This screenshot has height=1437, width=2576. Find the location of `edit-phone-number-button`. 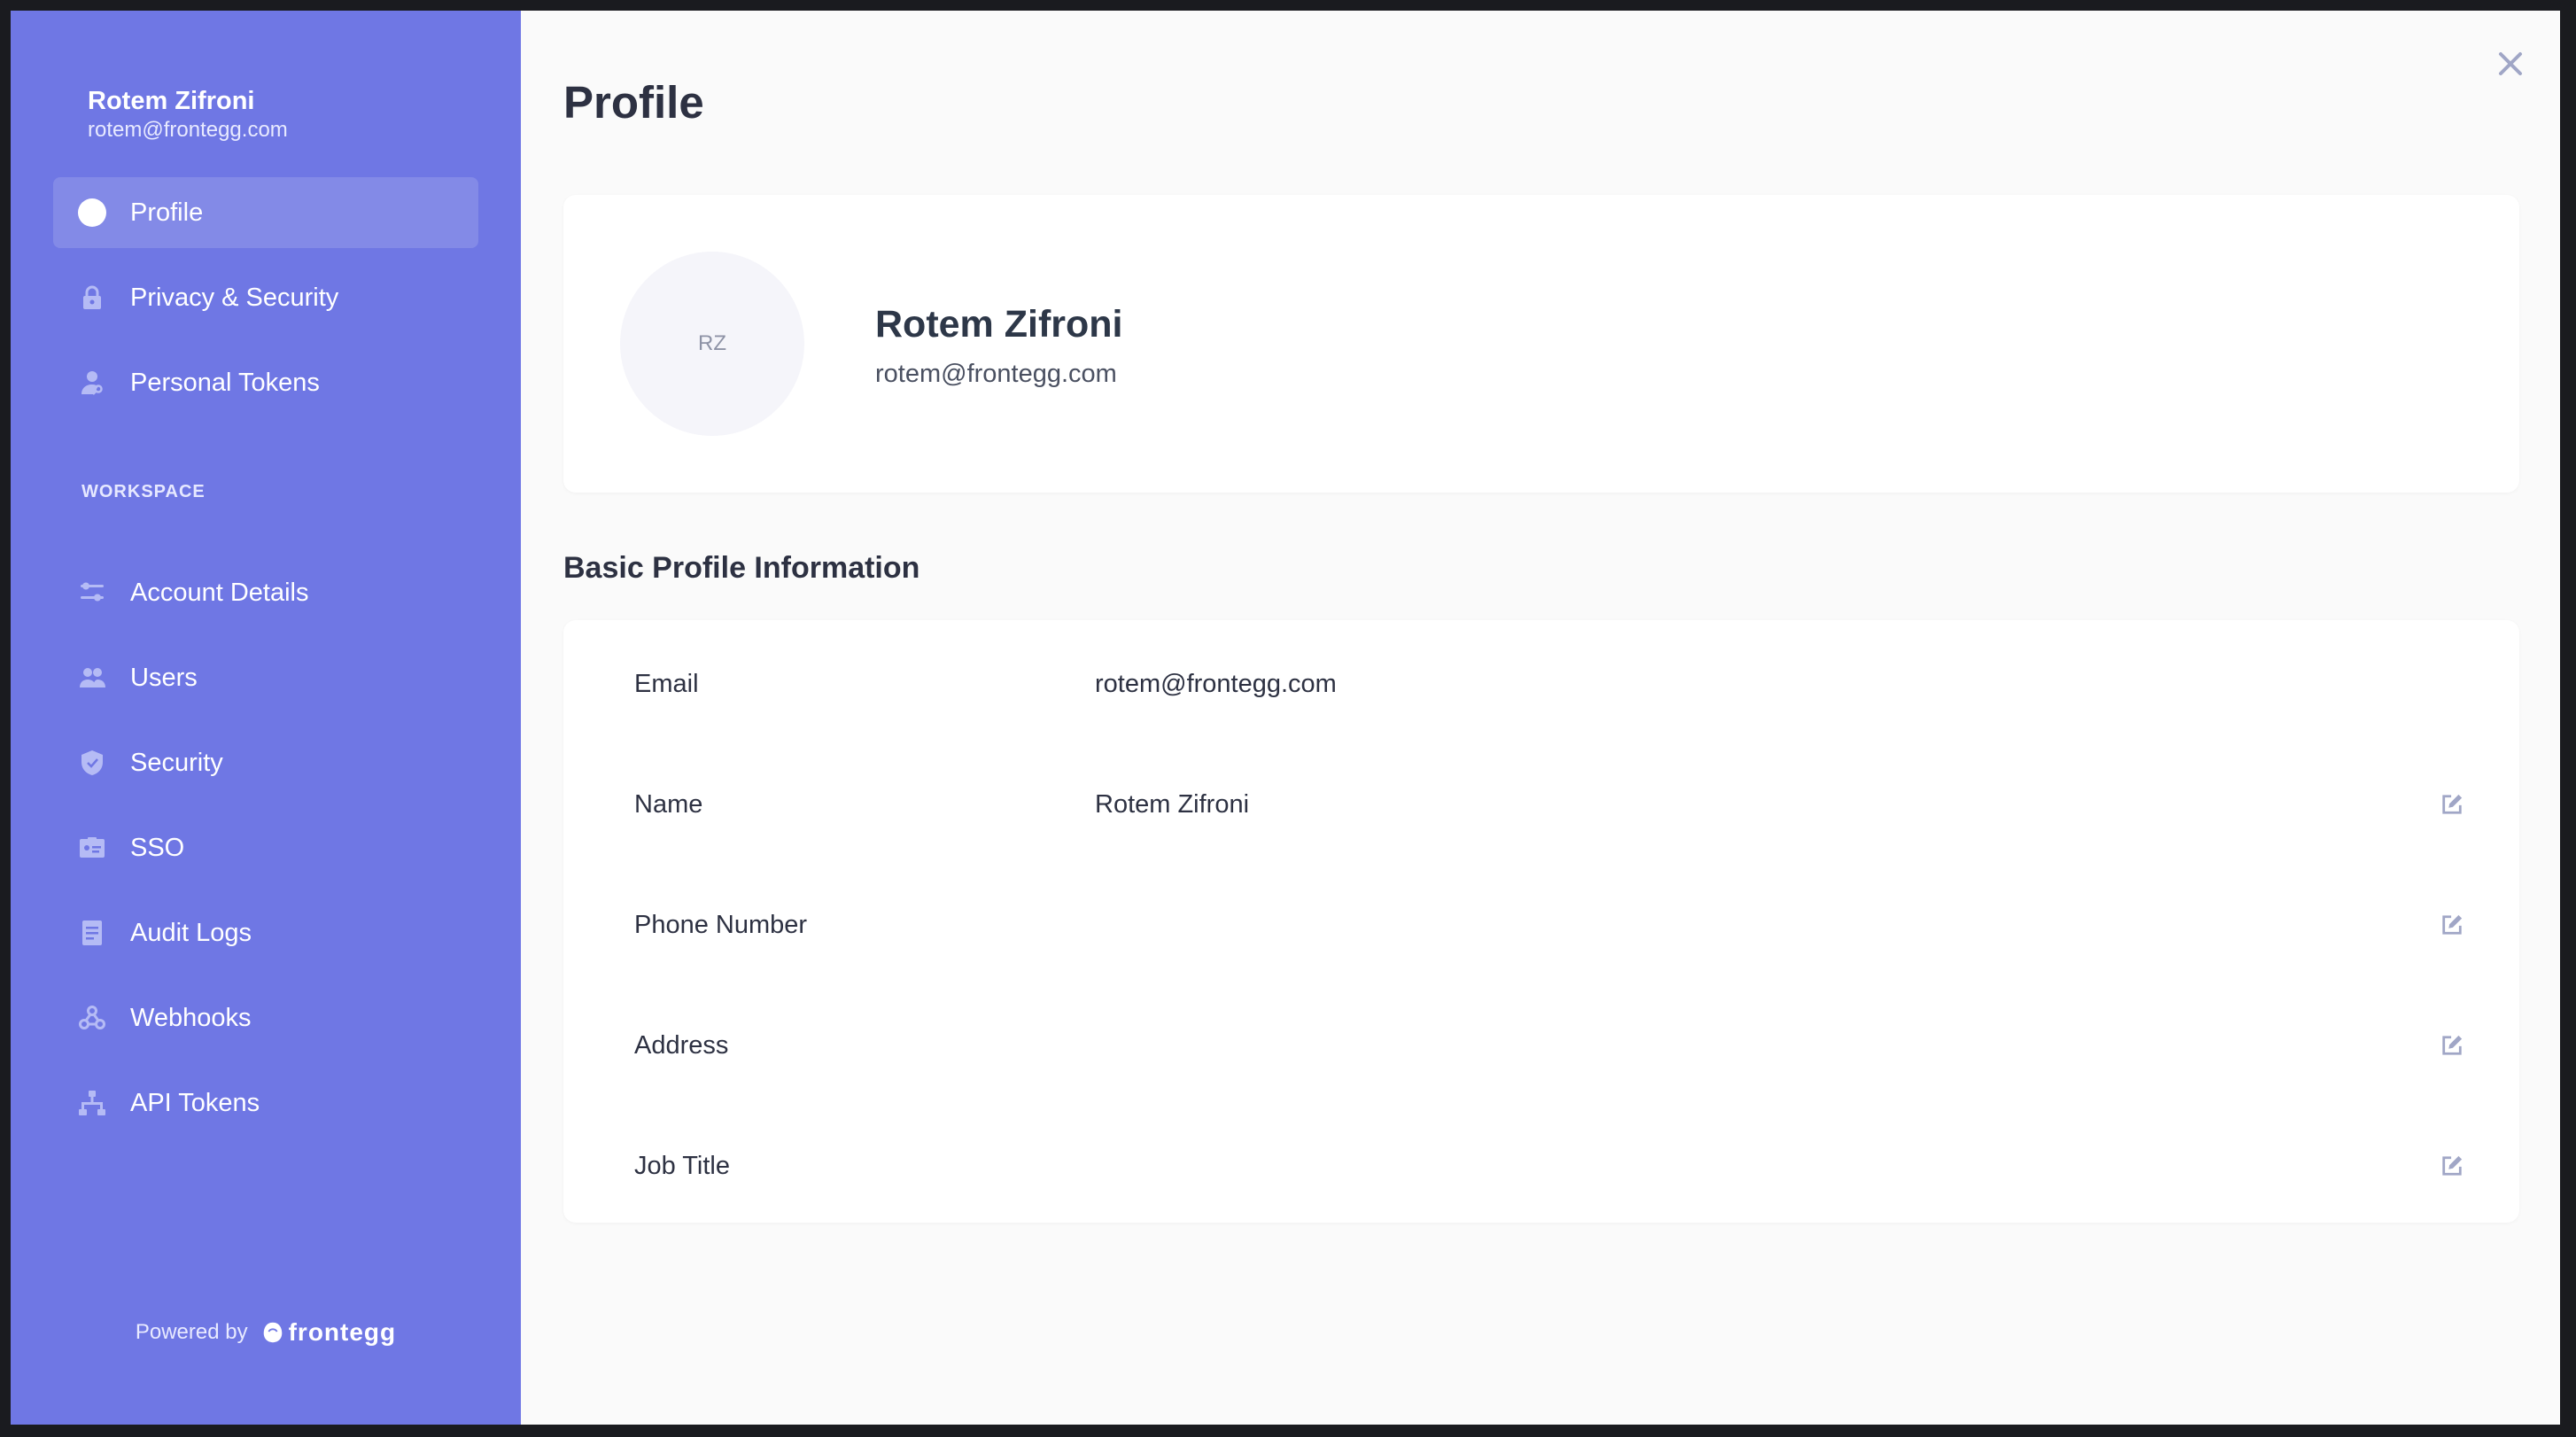

edit-phone-number-button is located at coordinates (2452, 925).